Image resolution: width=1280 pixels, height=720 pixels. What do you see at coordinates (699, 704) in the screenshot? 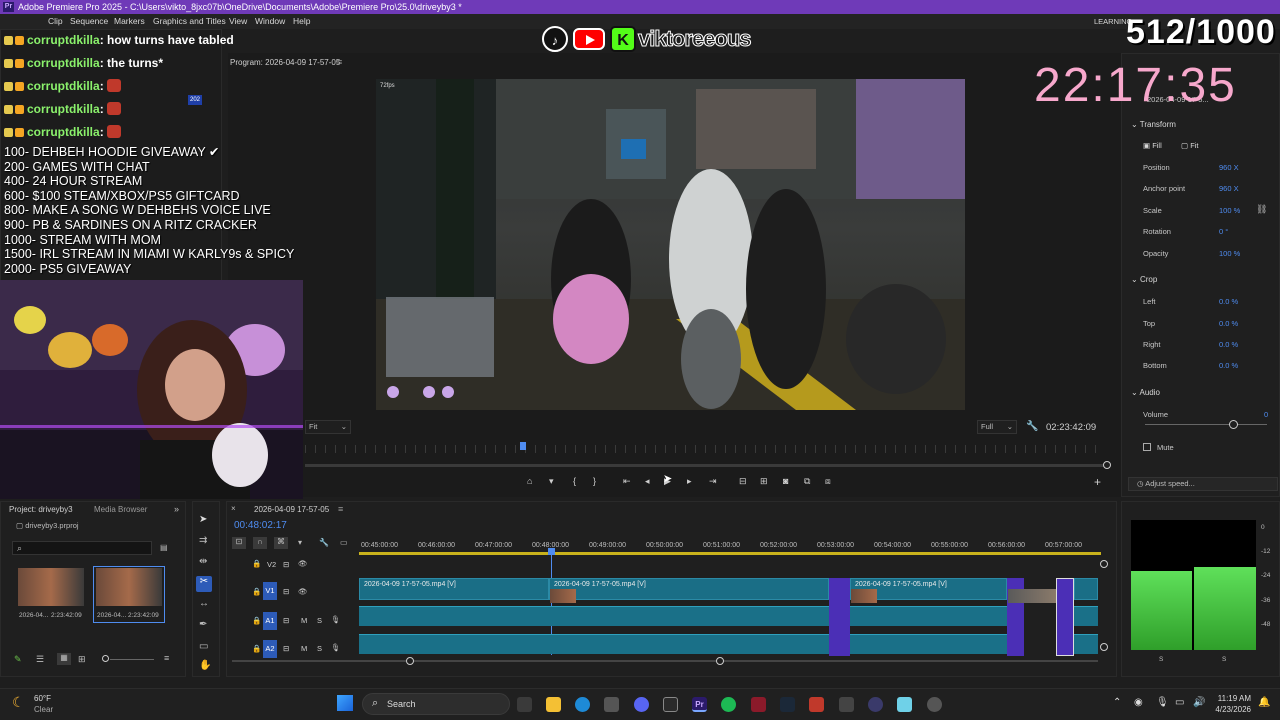
I see `premiere-taskbar-icon: Pr` at bounding box center [699, 704].